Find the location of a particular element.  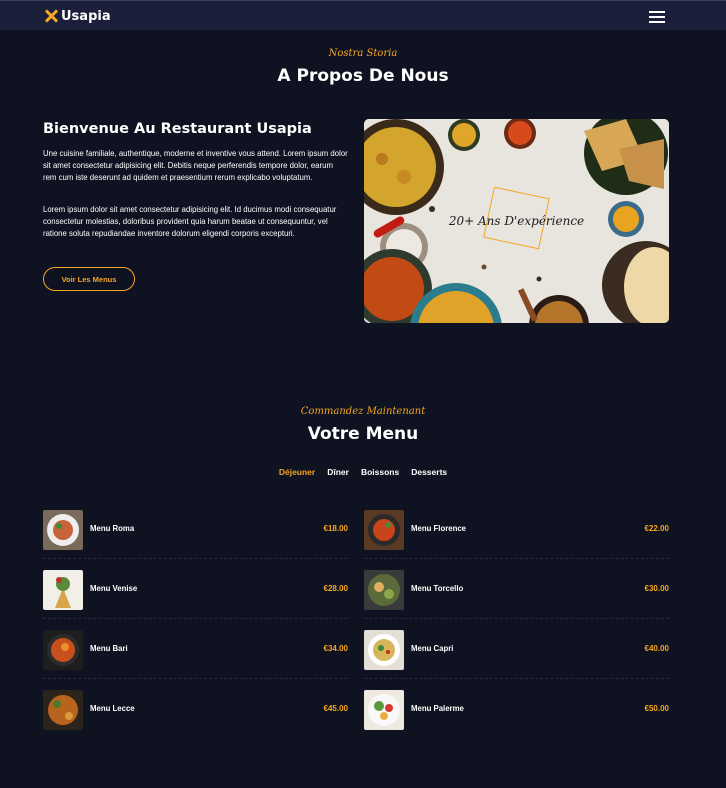

hamburger-icon is located at coordinates (657, 17).